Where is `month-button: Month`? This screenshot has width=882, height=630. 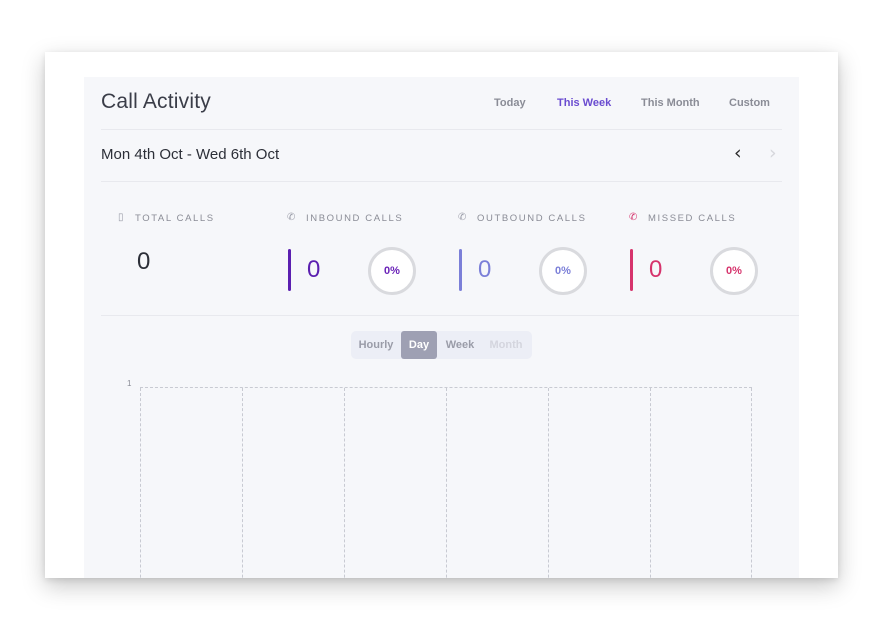
month-button: Month is located at coordinates (506, 345).